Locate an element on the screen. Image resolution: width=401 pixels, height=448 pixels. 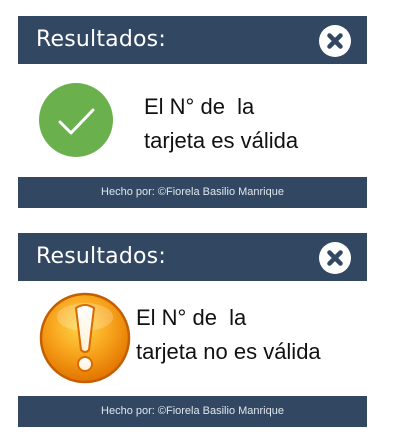
result-message: El N° de la tarjeta no es válida is located at coordinates (228, 335).